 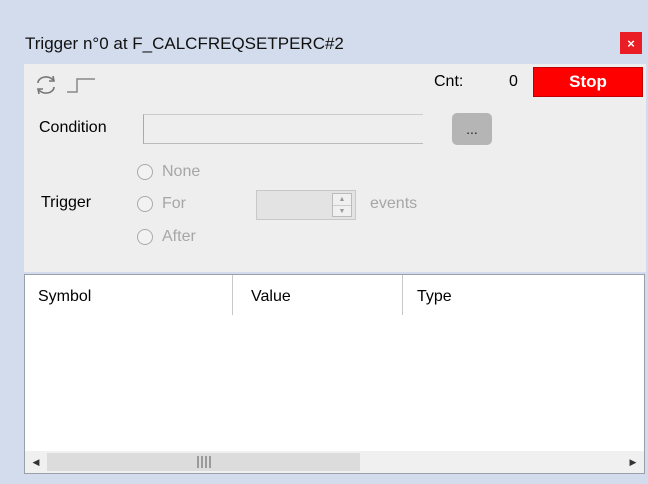 What do you see at coordinates (342, 211) in the screenshot?
I see `spin-down-icon: ▼` at bounding box center [342, 211].